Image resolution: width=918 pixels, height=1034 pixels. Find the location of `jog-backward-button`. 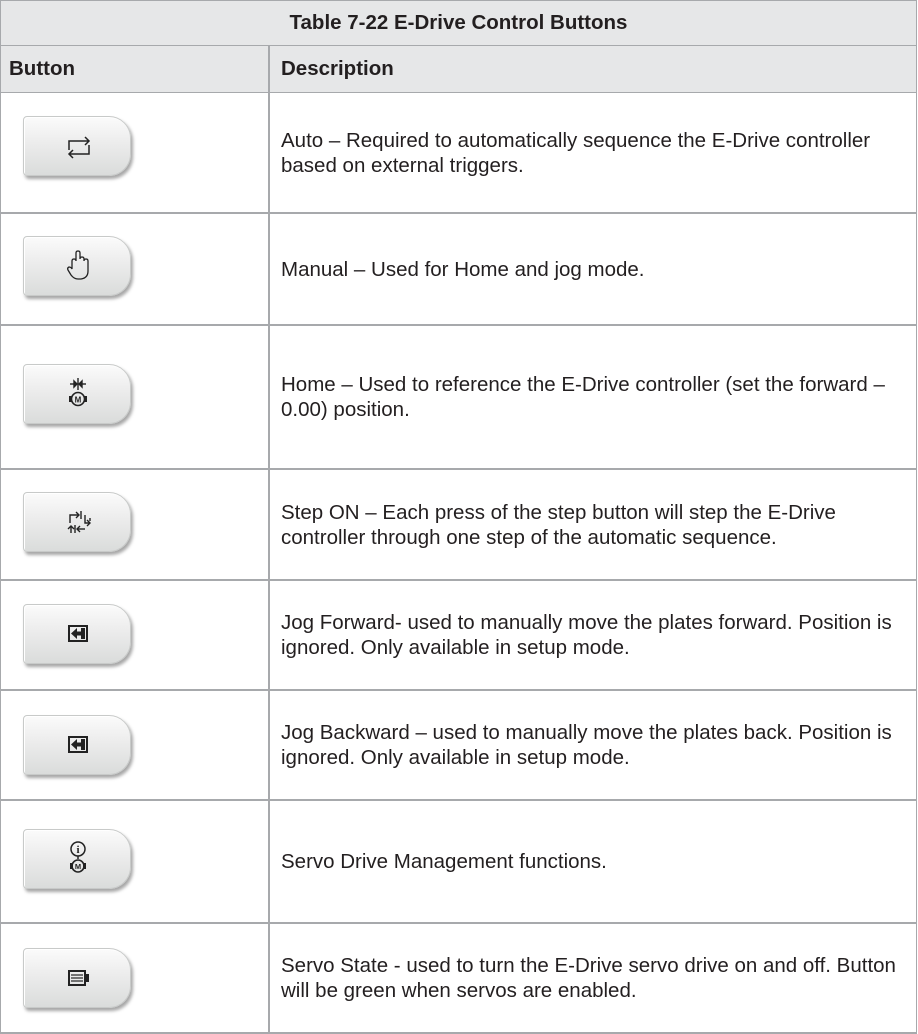

jog-backward-button is located at coordinates (77, 745).